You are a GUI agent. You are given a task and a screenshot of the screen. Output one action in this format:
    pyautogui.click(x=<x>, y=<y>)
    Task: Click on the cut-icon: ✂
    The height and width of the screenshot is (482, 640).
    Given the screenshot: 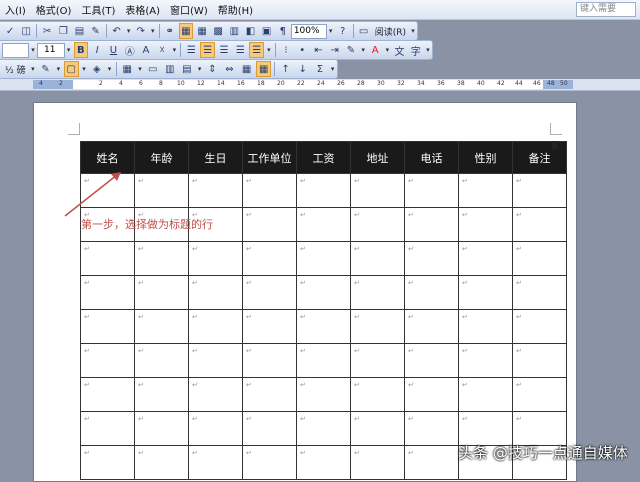 What is the action you would take?
    pyautogui.click(x=47, y=31)
    